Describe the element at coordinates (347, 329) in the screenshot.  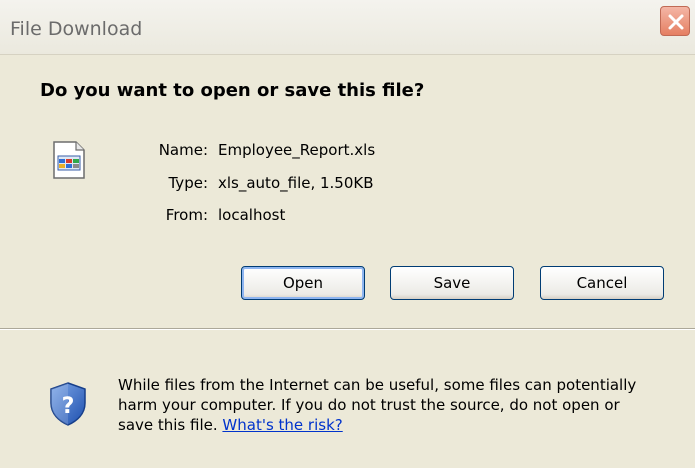
I see `separator` at that location.